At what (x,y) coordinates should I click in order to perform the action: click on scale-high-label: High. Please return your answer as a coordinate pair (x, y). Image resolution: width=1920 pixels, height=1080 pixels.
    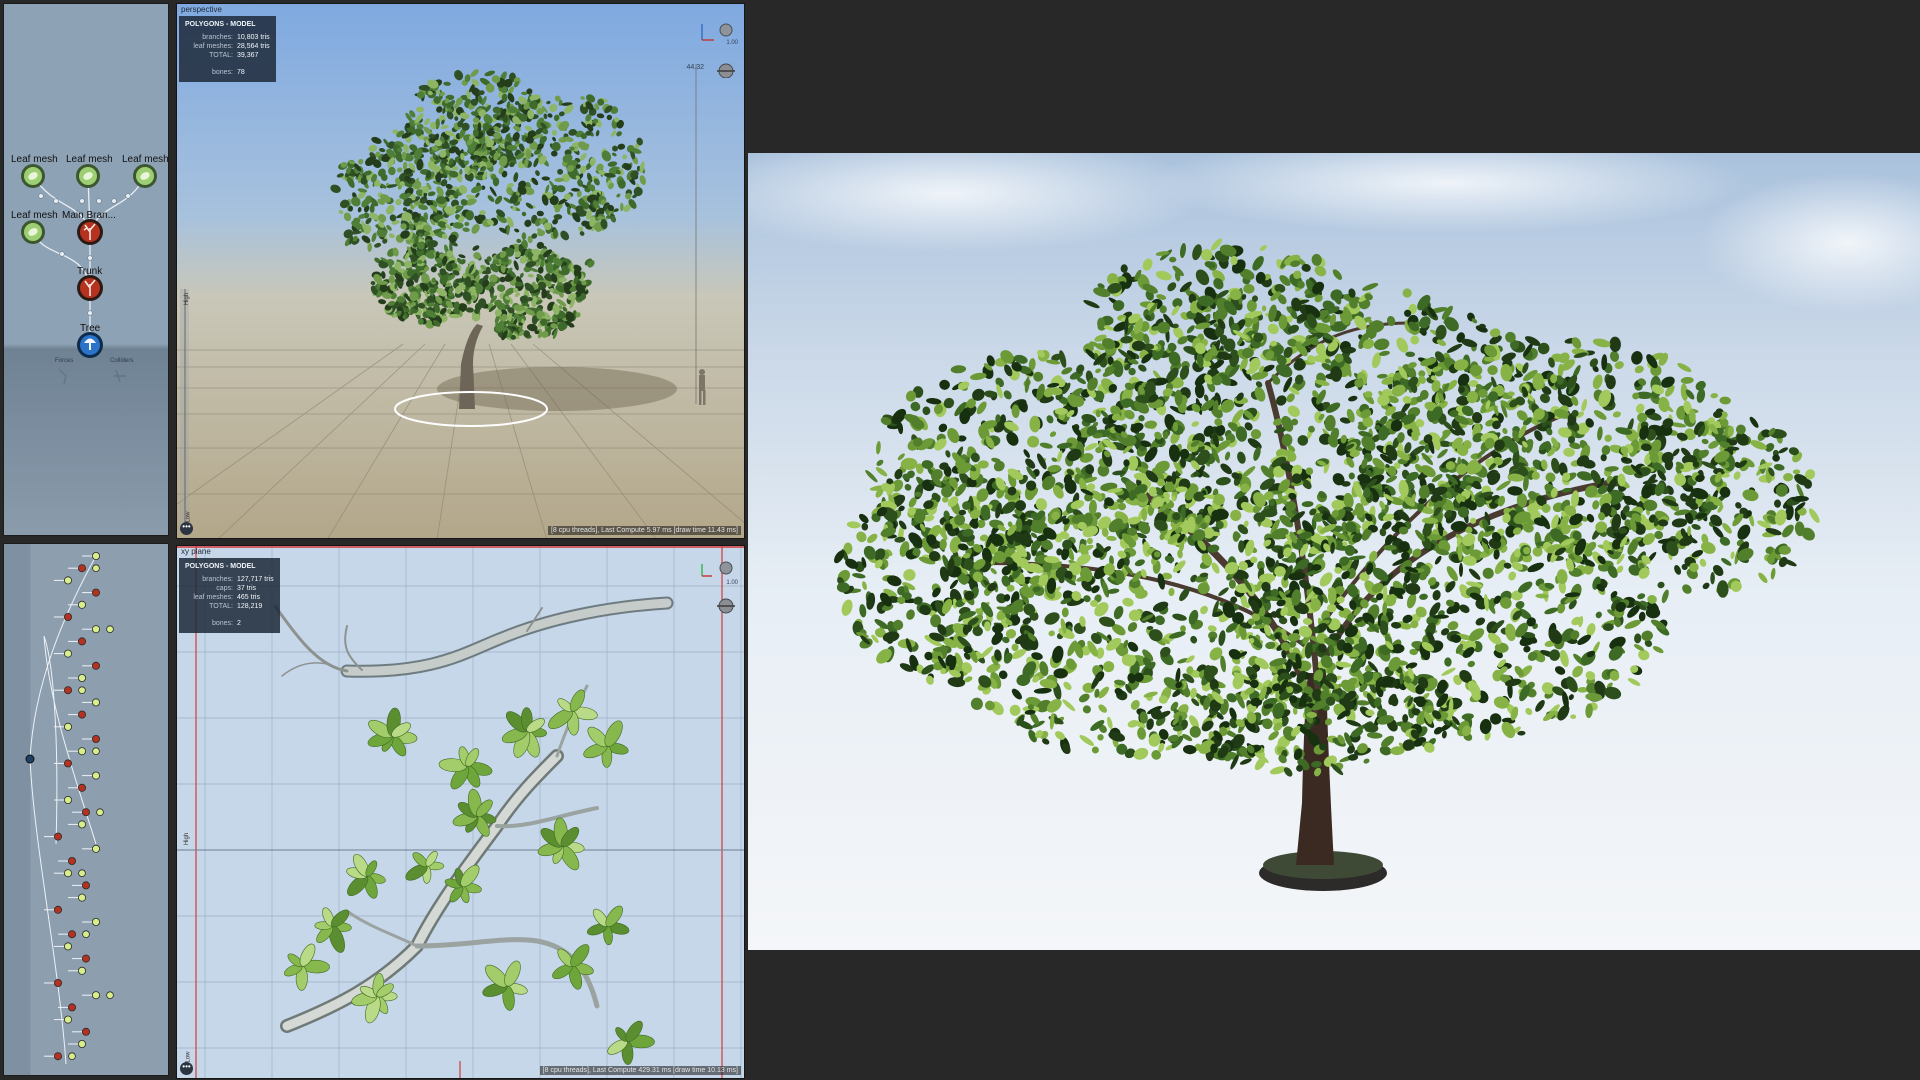
    Looking at the image, I should click on (187, 299).